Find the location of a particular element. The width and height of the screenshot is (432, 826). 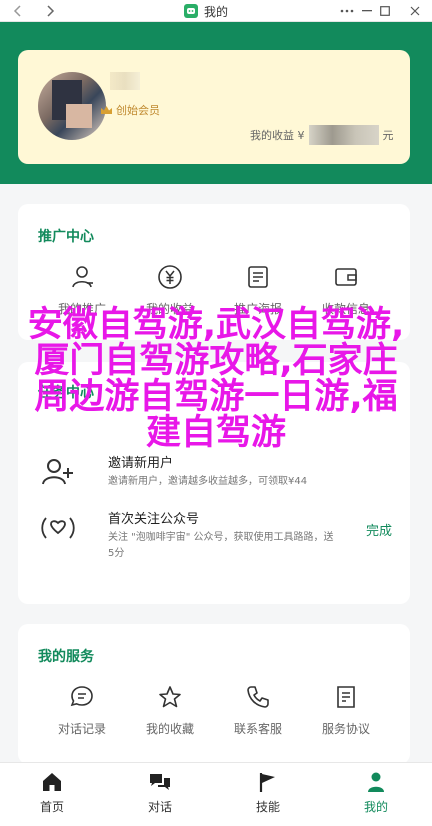

yen-icon is located at coordinates (170, 277).